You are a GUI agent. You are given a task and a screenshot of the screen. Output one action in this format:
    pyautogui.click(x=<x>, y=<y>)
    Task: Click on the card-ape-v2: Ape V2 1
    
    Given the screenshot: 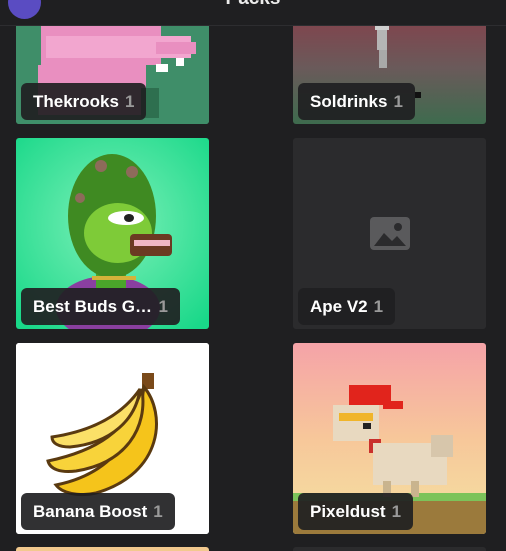 What is the action you would take?
    pyautogui.click(x=389, y=233)
    